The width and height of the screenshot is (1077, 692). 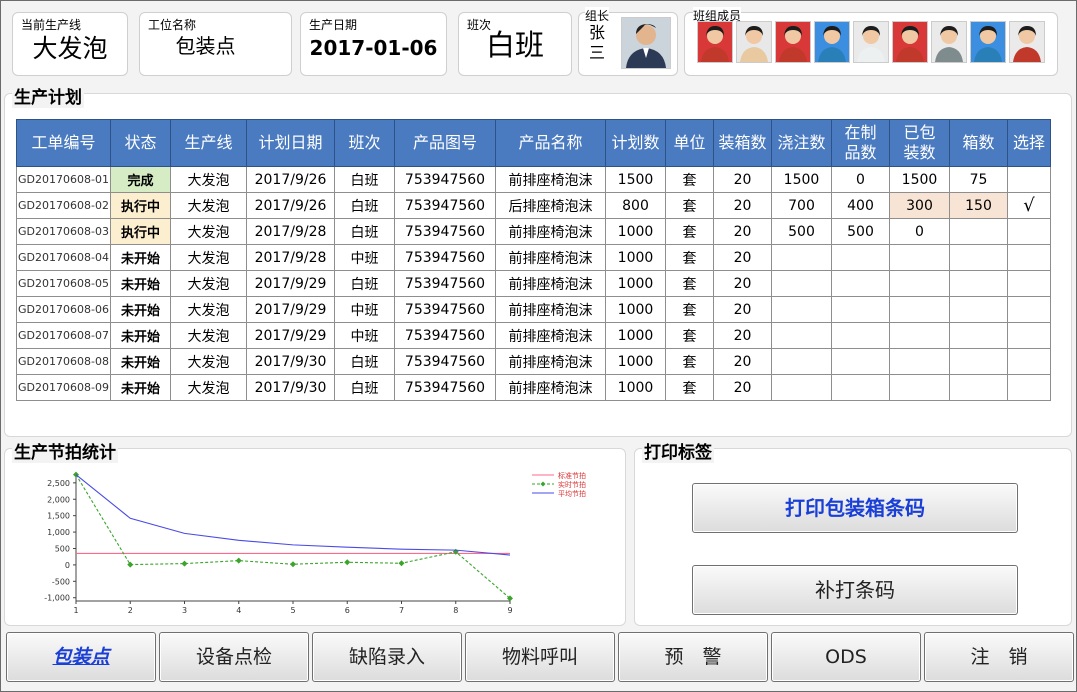 I want to click on leader-box: 组长 张三, so click(x=628, y=41).